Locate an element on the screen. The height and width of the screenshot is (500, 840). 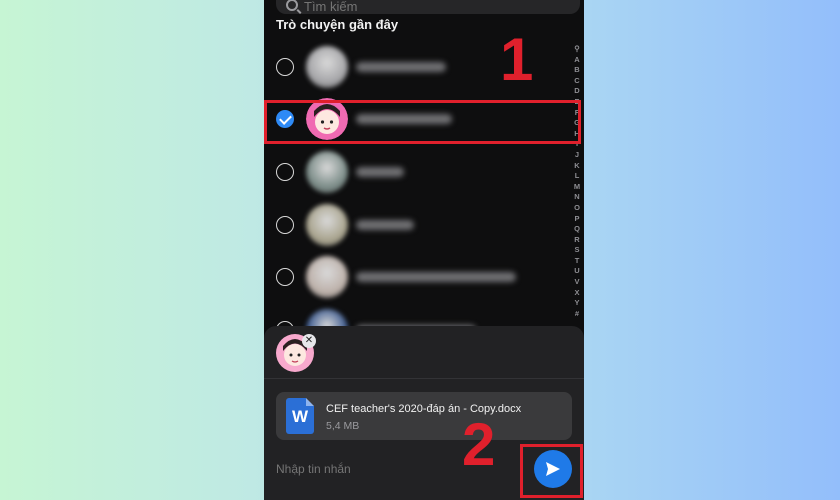
index-letter: U is located at coordinates (576, 271).